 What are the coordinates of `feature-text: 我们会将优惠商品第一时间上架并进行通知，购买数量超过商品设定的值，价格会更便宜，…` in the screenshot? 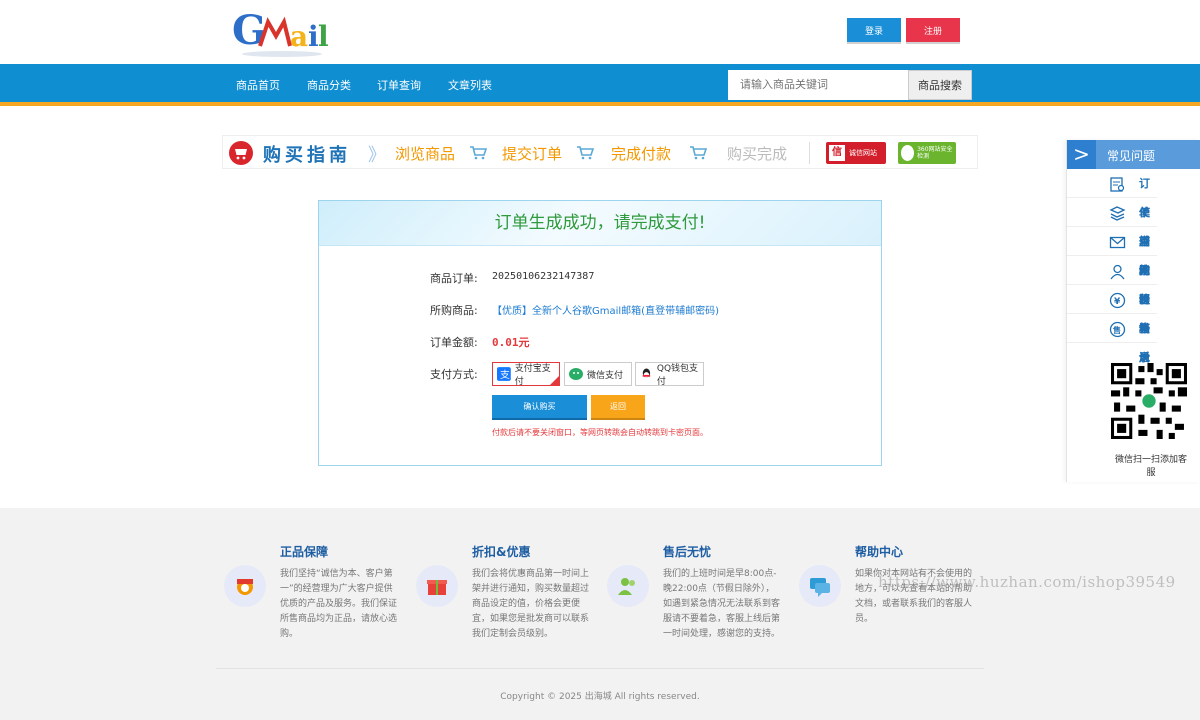 It's located at (531, 604).